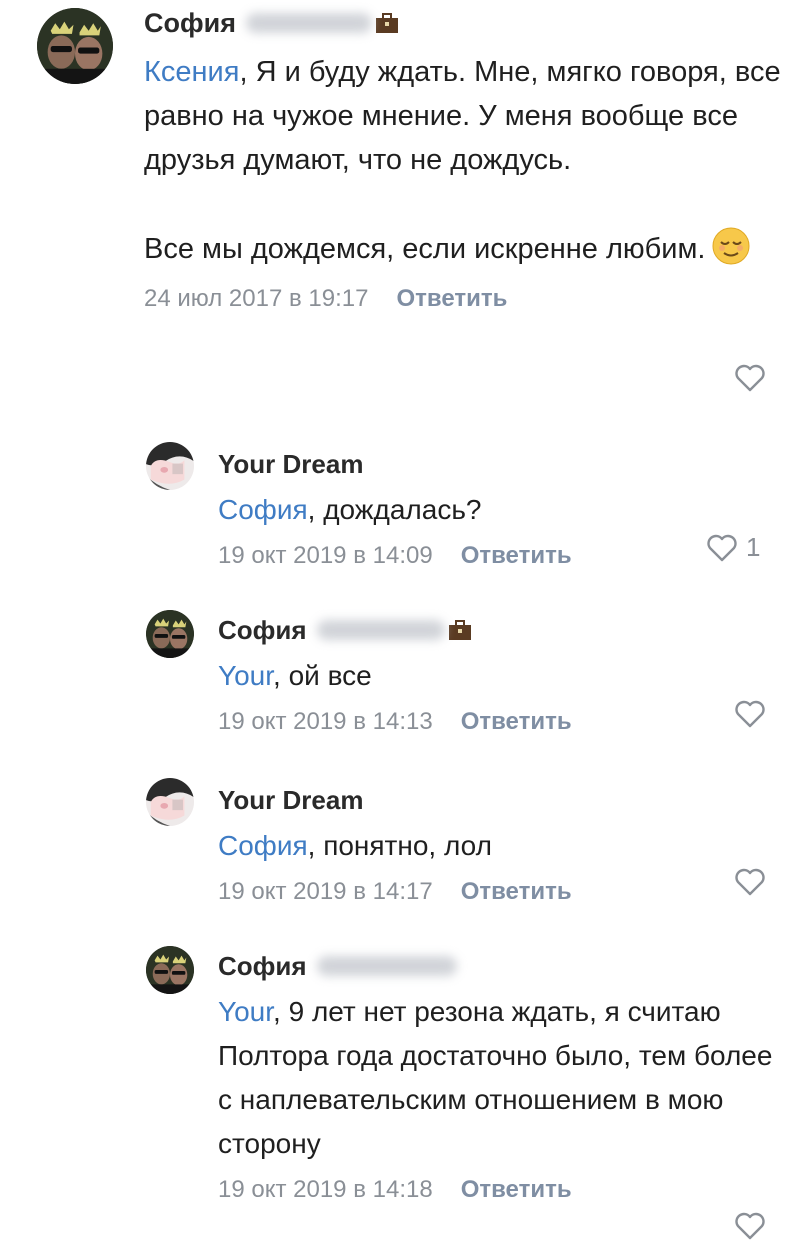 This screenshot has width=800, height=1260. I want to click on mention-link: Ксения, so click(191, 72).